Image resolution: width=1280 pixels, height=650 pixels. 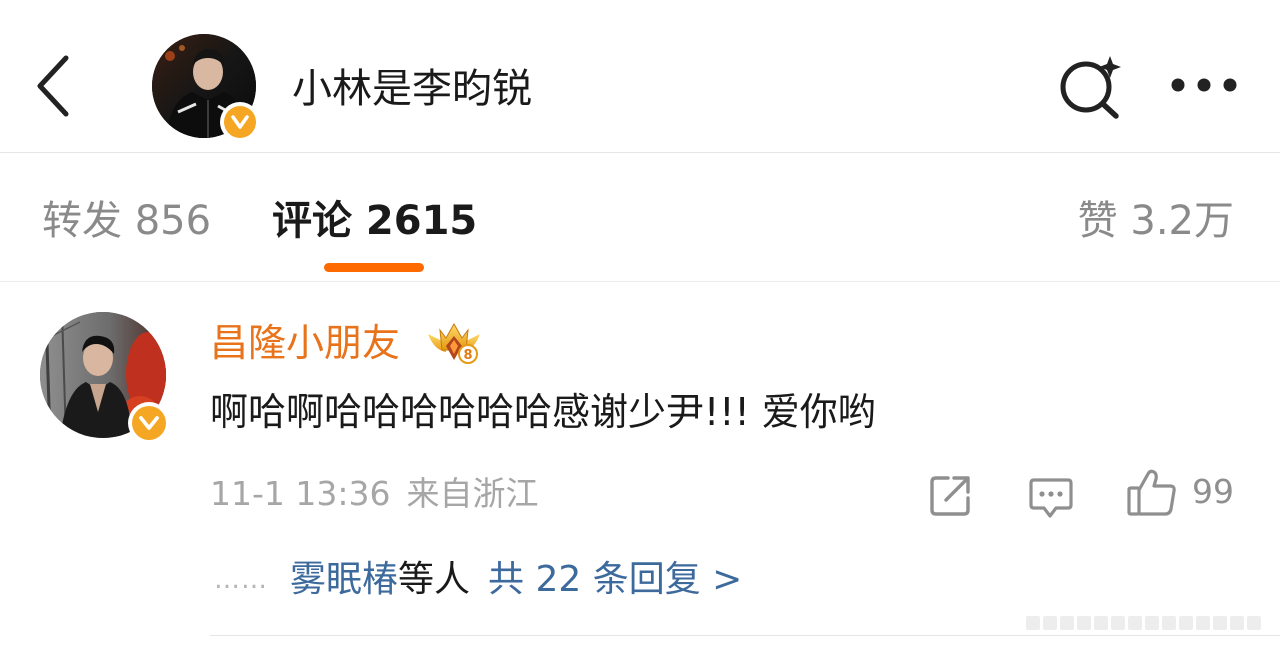 I want to click on like-count: 99, so click(x=1213, y=491).